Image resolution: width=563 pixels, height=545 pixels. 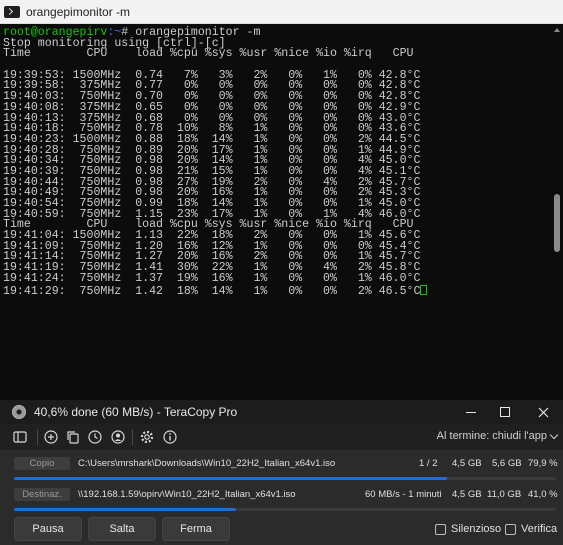 I want to click on close-button, so click(x=543, y=412).